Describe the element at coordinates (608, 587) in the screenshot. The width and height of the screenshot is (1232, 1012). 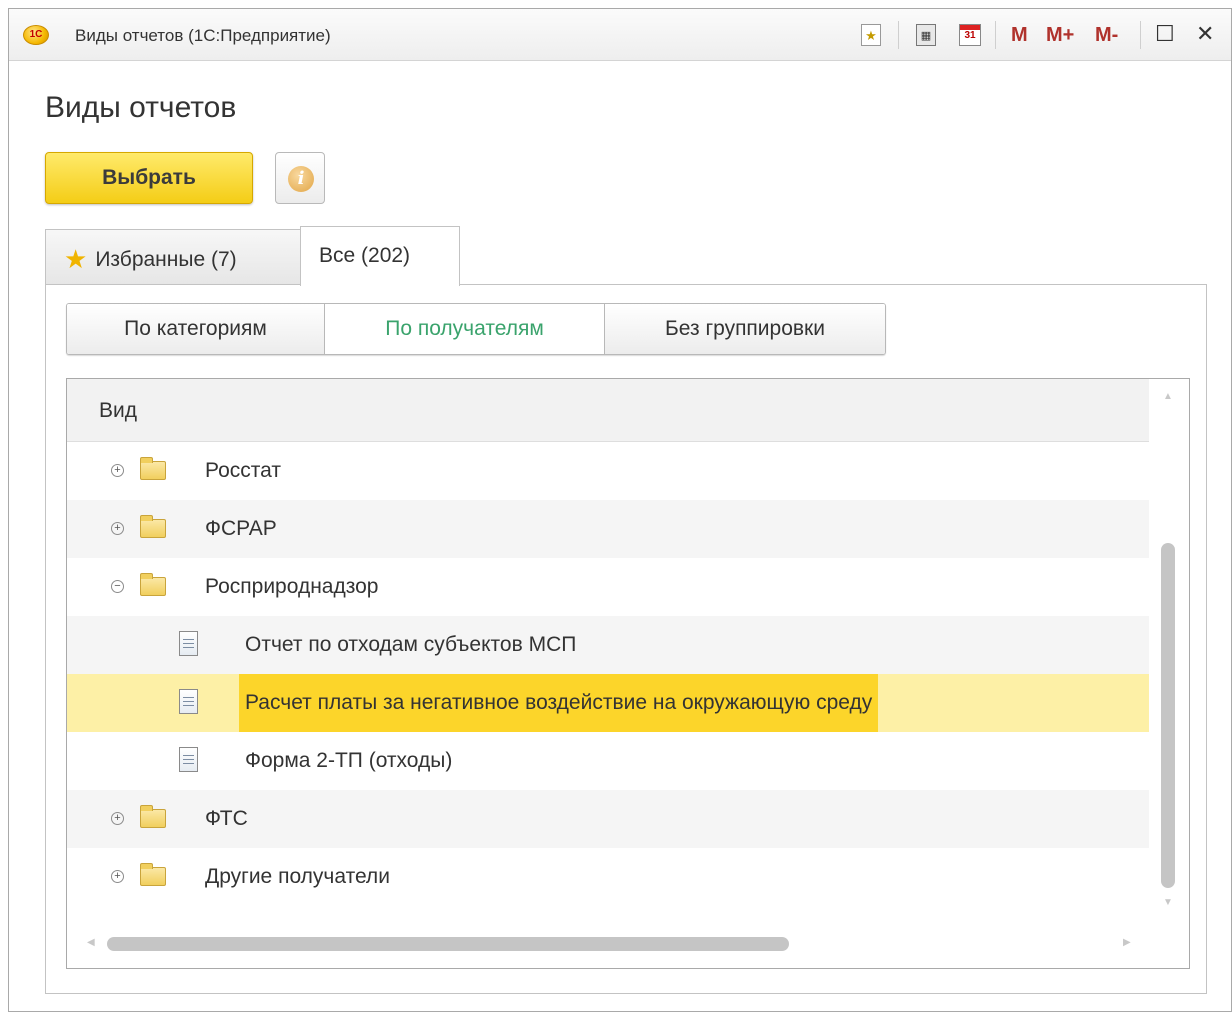
I see `list-item: − Росприроднадзор` at that location.